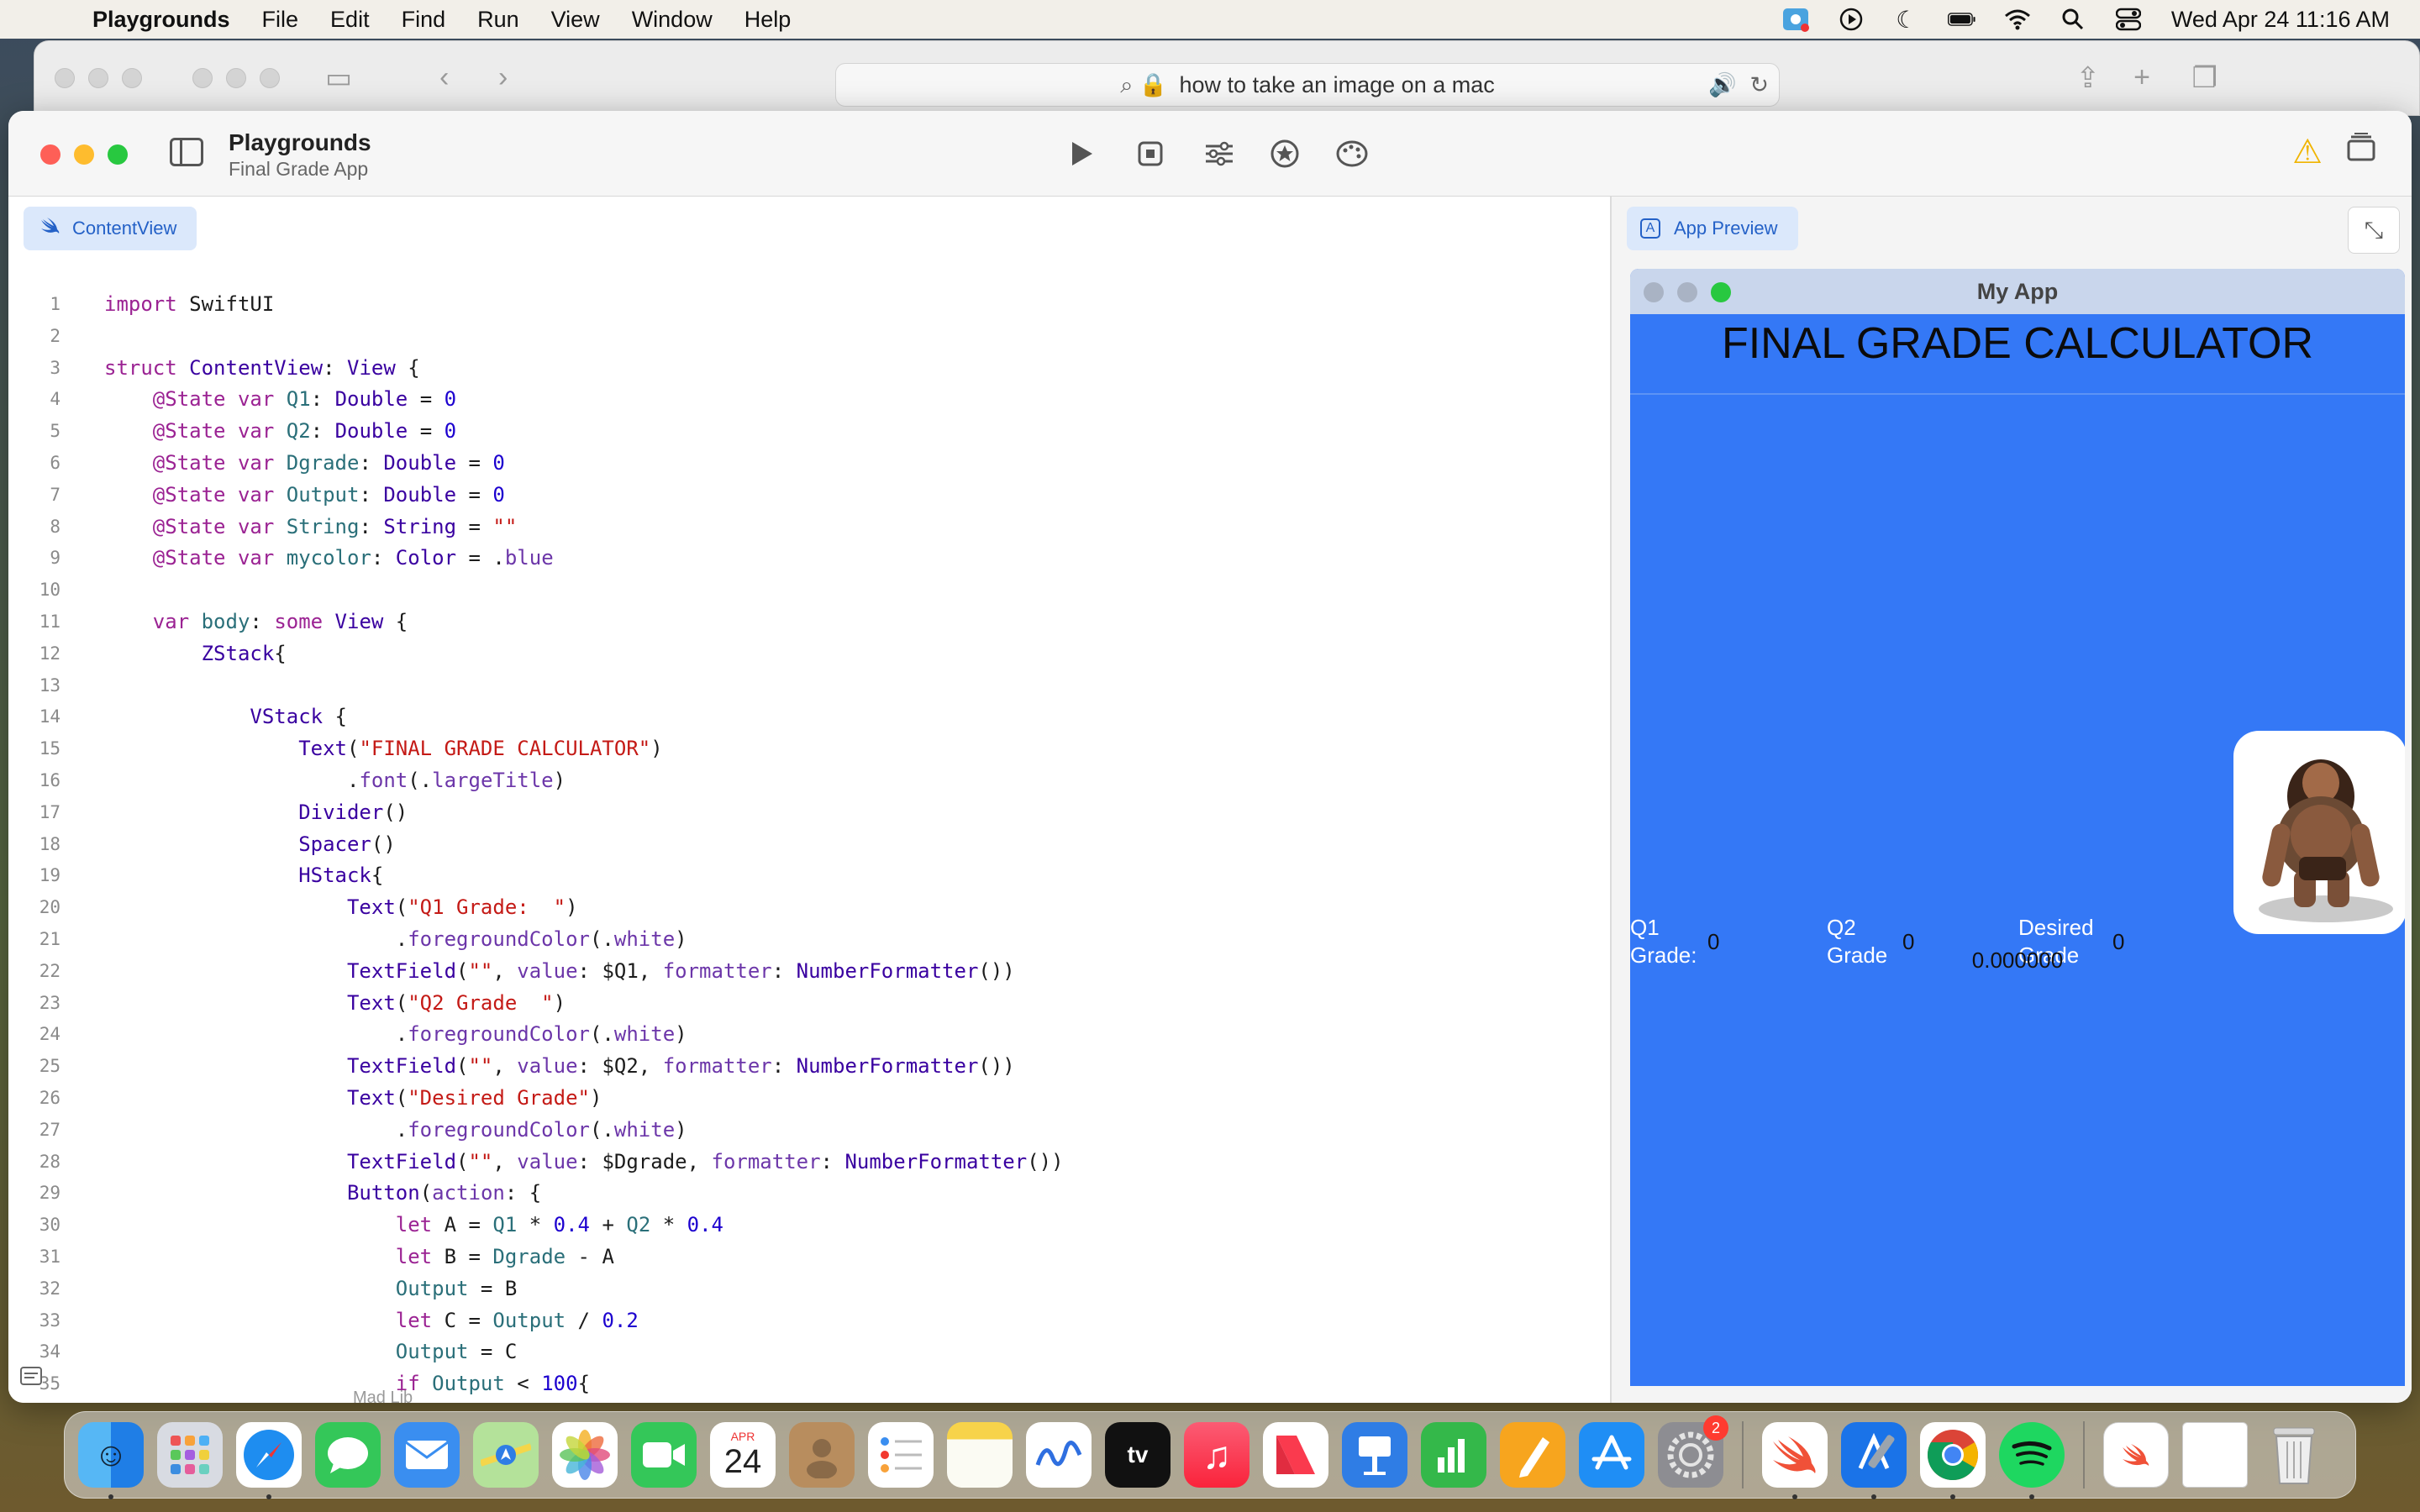 This screenshot has height=1512, width=2420. I want to click on window-minimize-button, so click(84, 154).